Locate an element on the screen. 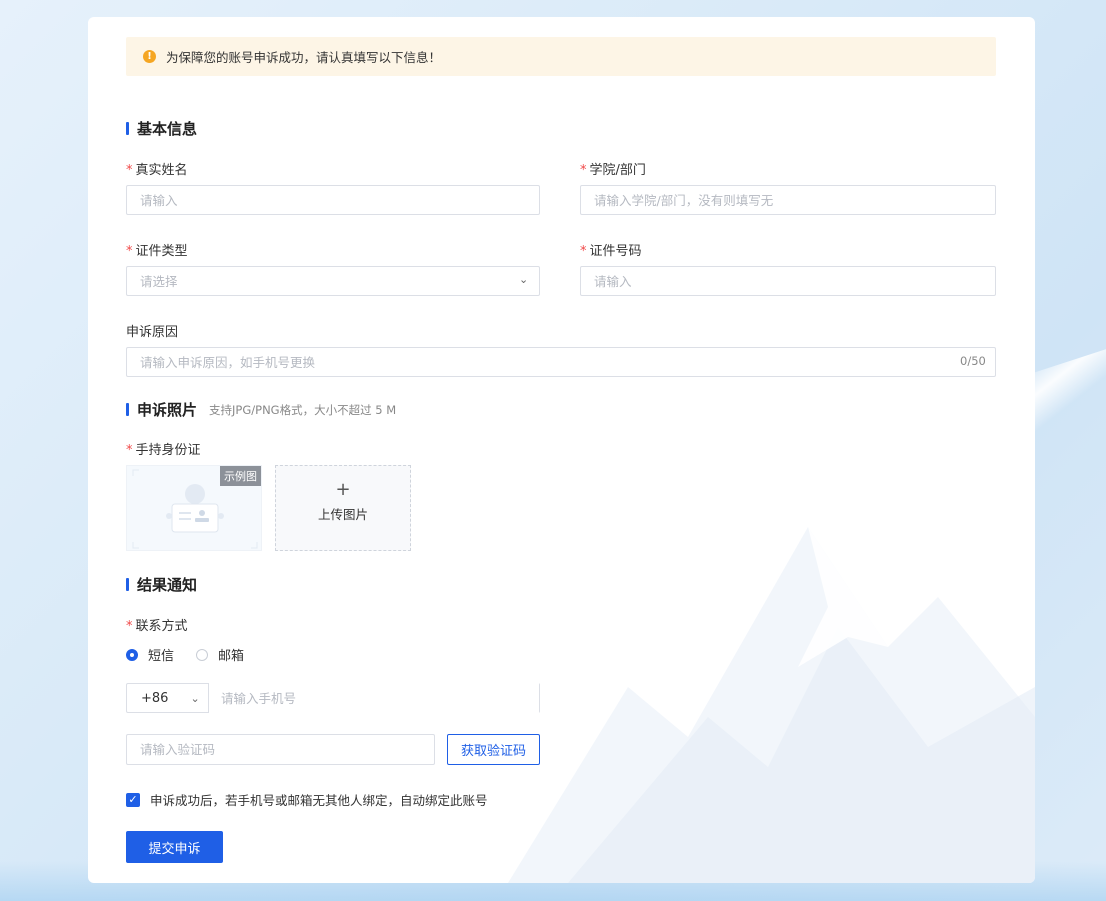 Image resolution: width=1106 pixels, height=901 pixels. section-appeal-photo: 申诉照片 支持JPG/PNG格式，大小不超过 5 M is located at coordinates (261, 409).